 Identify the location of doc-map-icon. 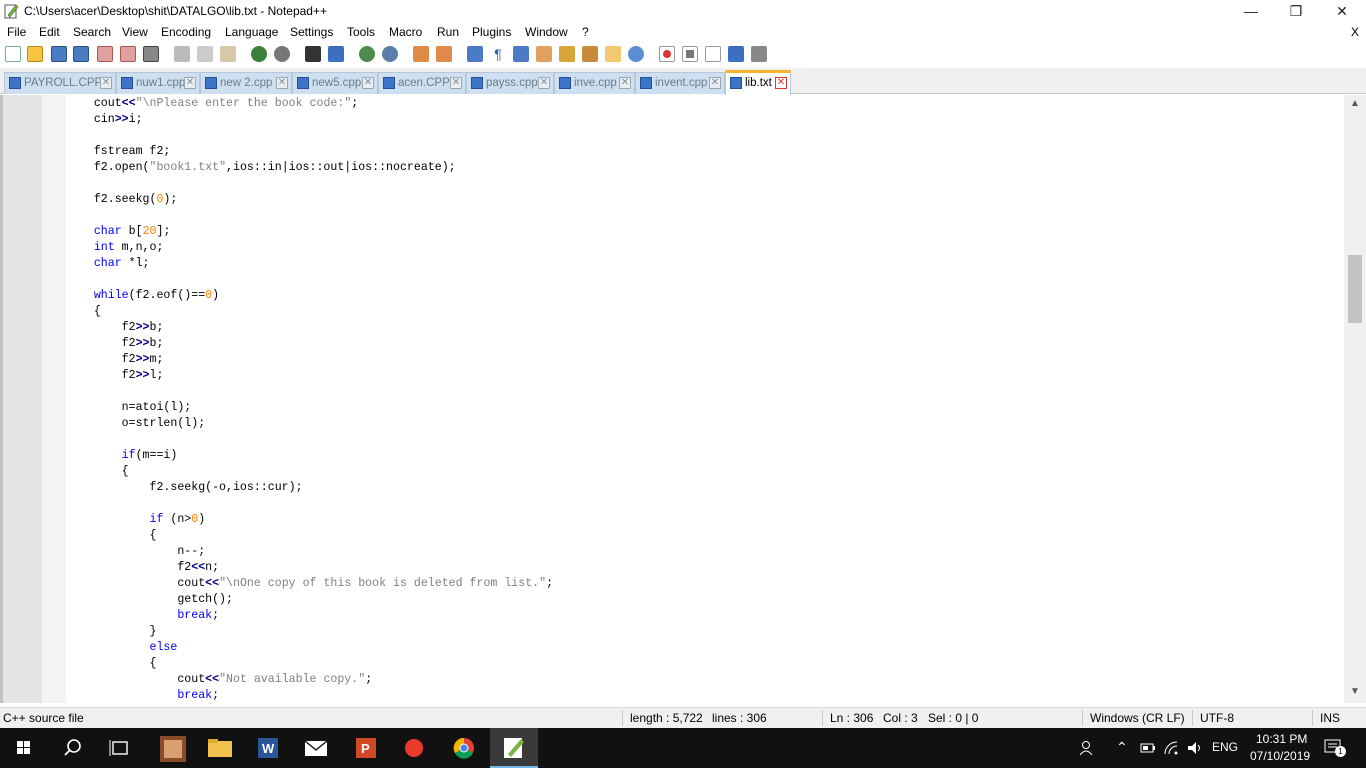
(544, 54).